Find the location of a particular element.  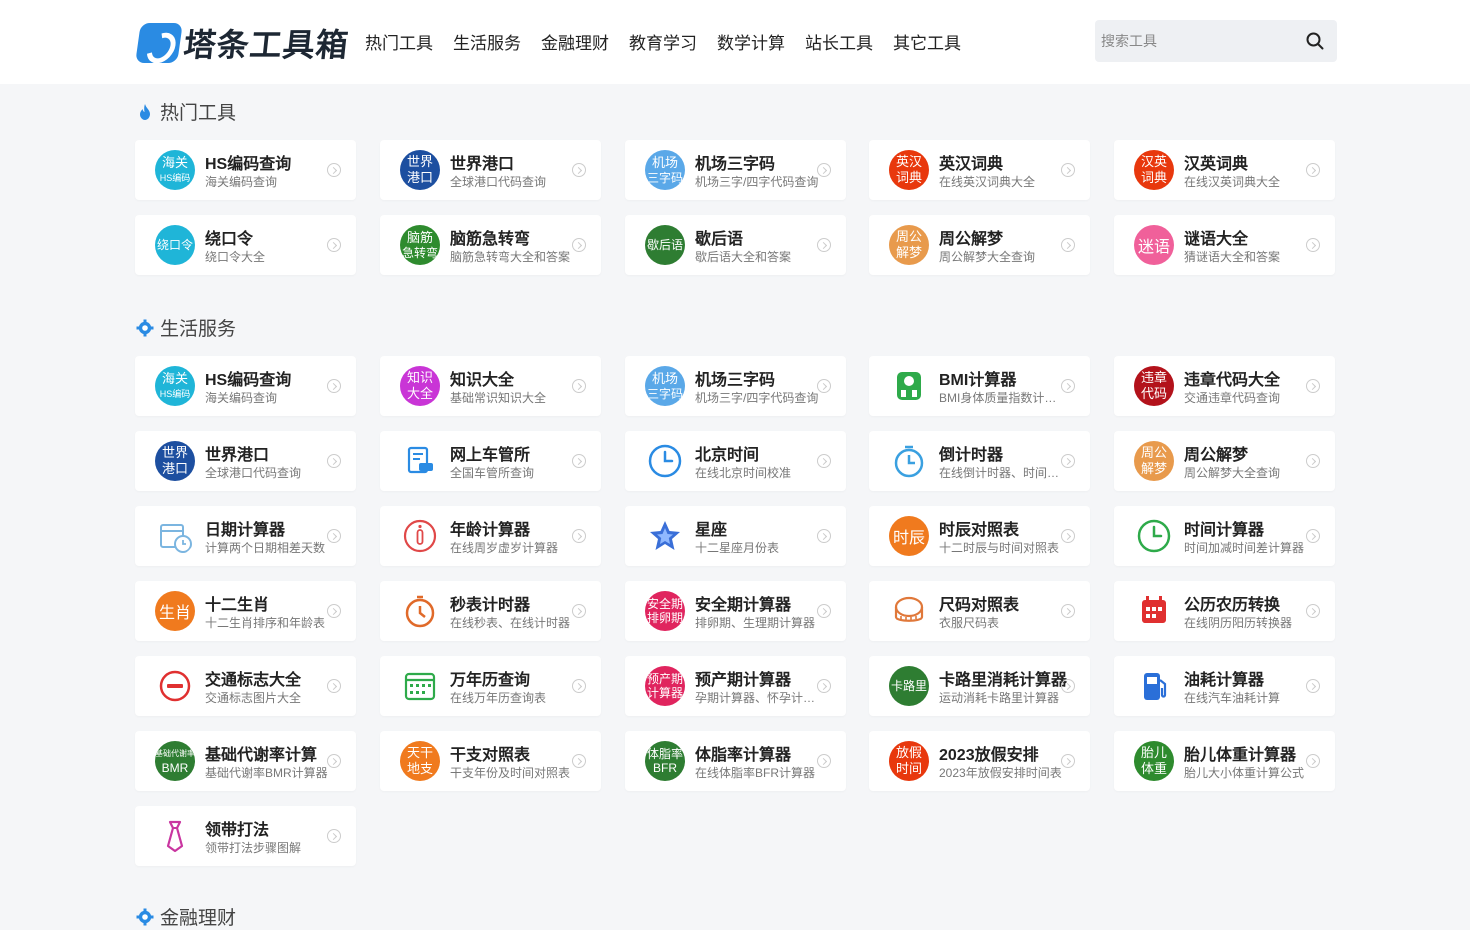

tool-card: 时辰 时辰对照表 十二时辰与时间对照表 is located at coordinates (979, 536).